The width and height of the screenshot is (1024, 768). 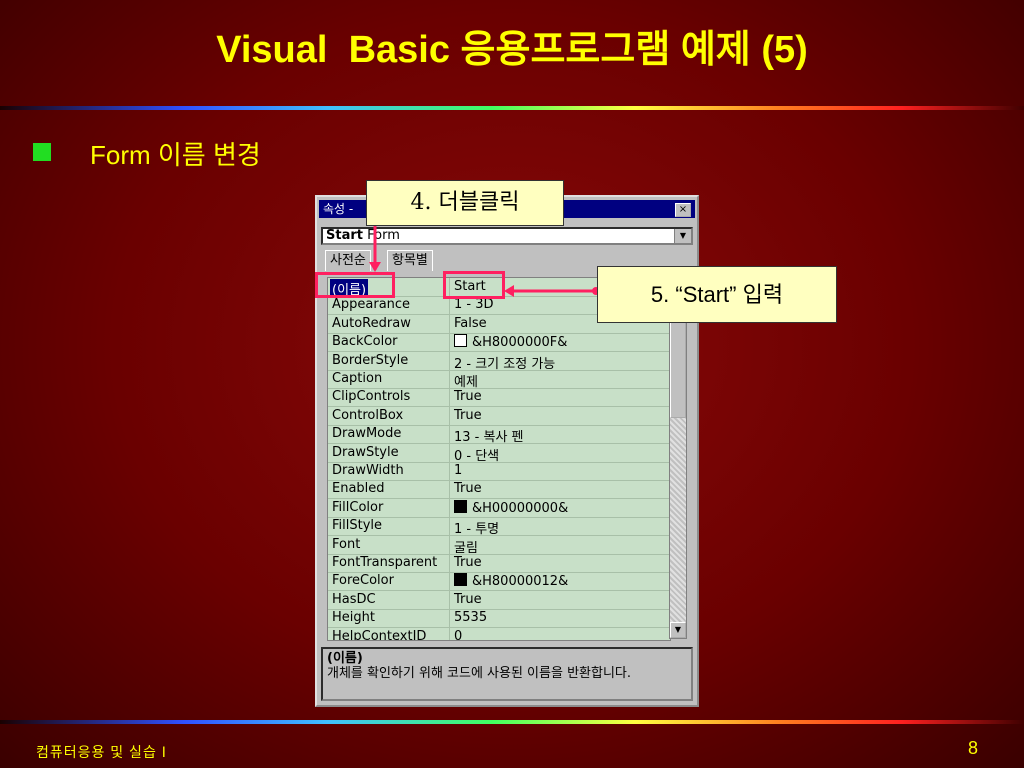 I want to click on property-name: FontTransparent, so click(x=385, y=562).